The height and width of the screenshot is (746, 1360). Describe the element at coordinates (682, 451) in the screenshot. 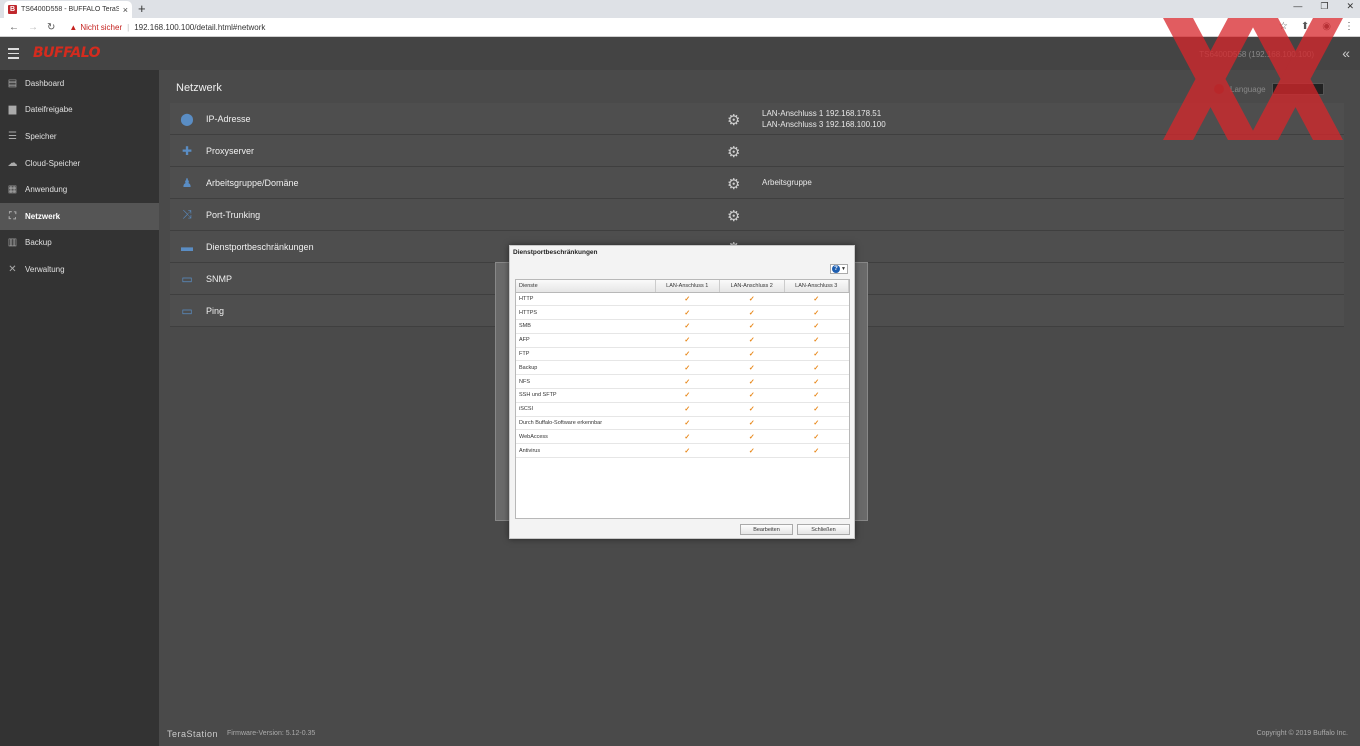

I see `table-row: Antivirus ✓ ✓ ✓` at that location.